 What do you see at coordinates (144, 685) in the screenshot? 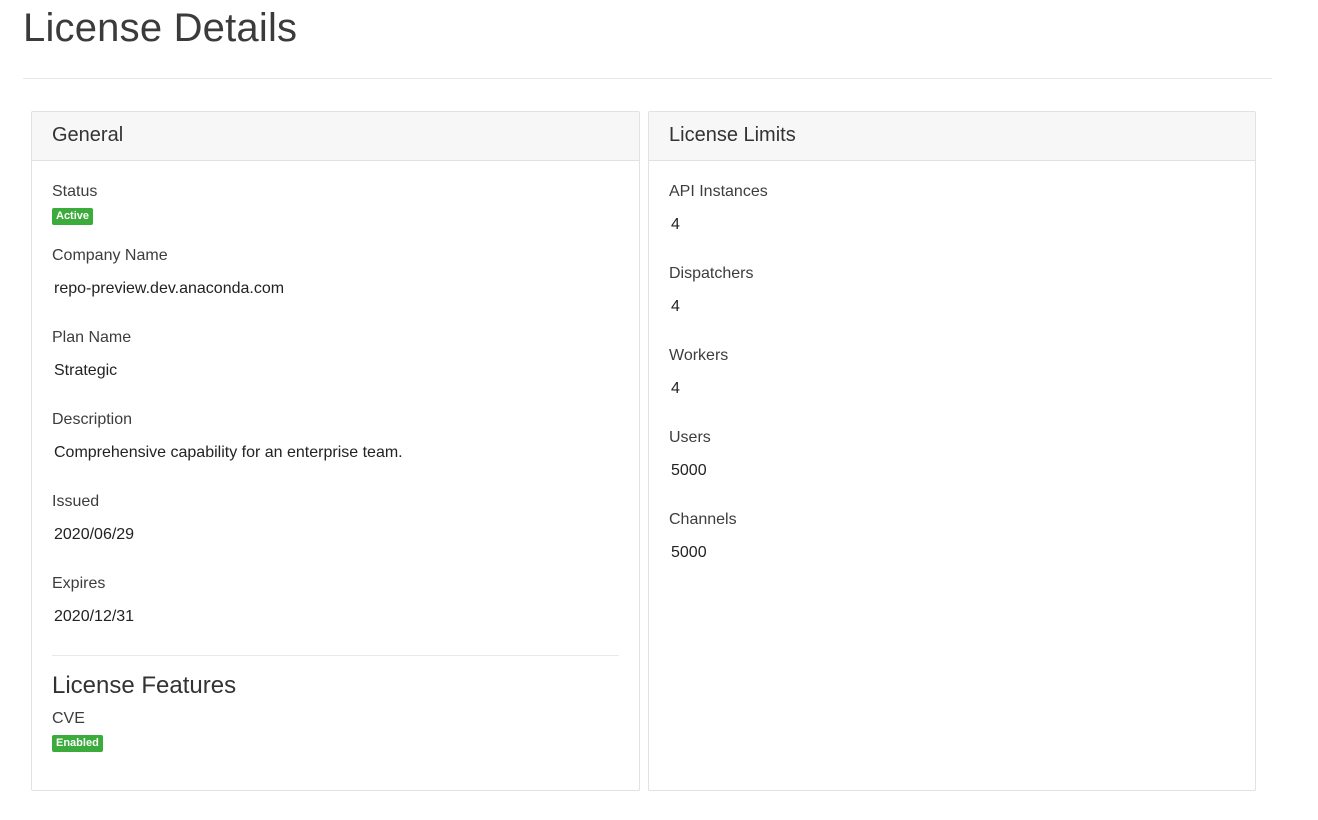
I see `license-features-title: License Features` at bounding box center [144, 685].